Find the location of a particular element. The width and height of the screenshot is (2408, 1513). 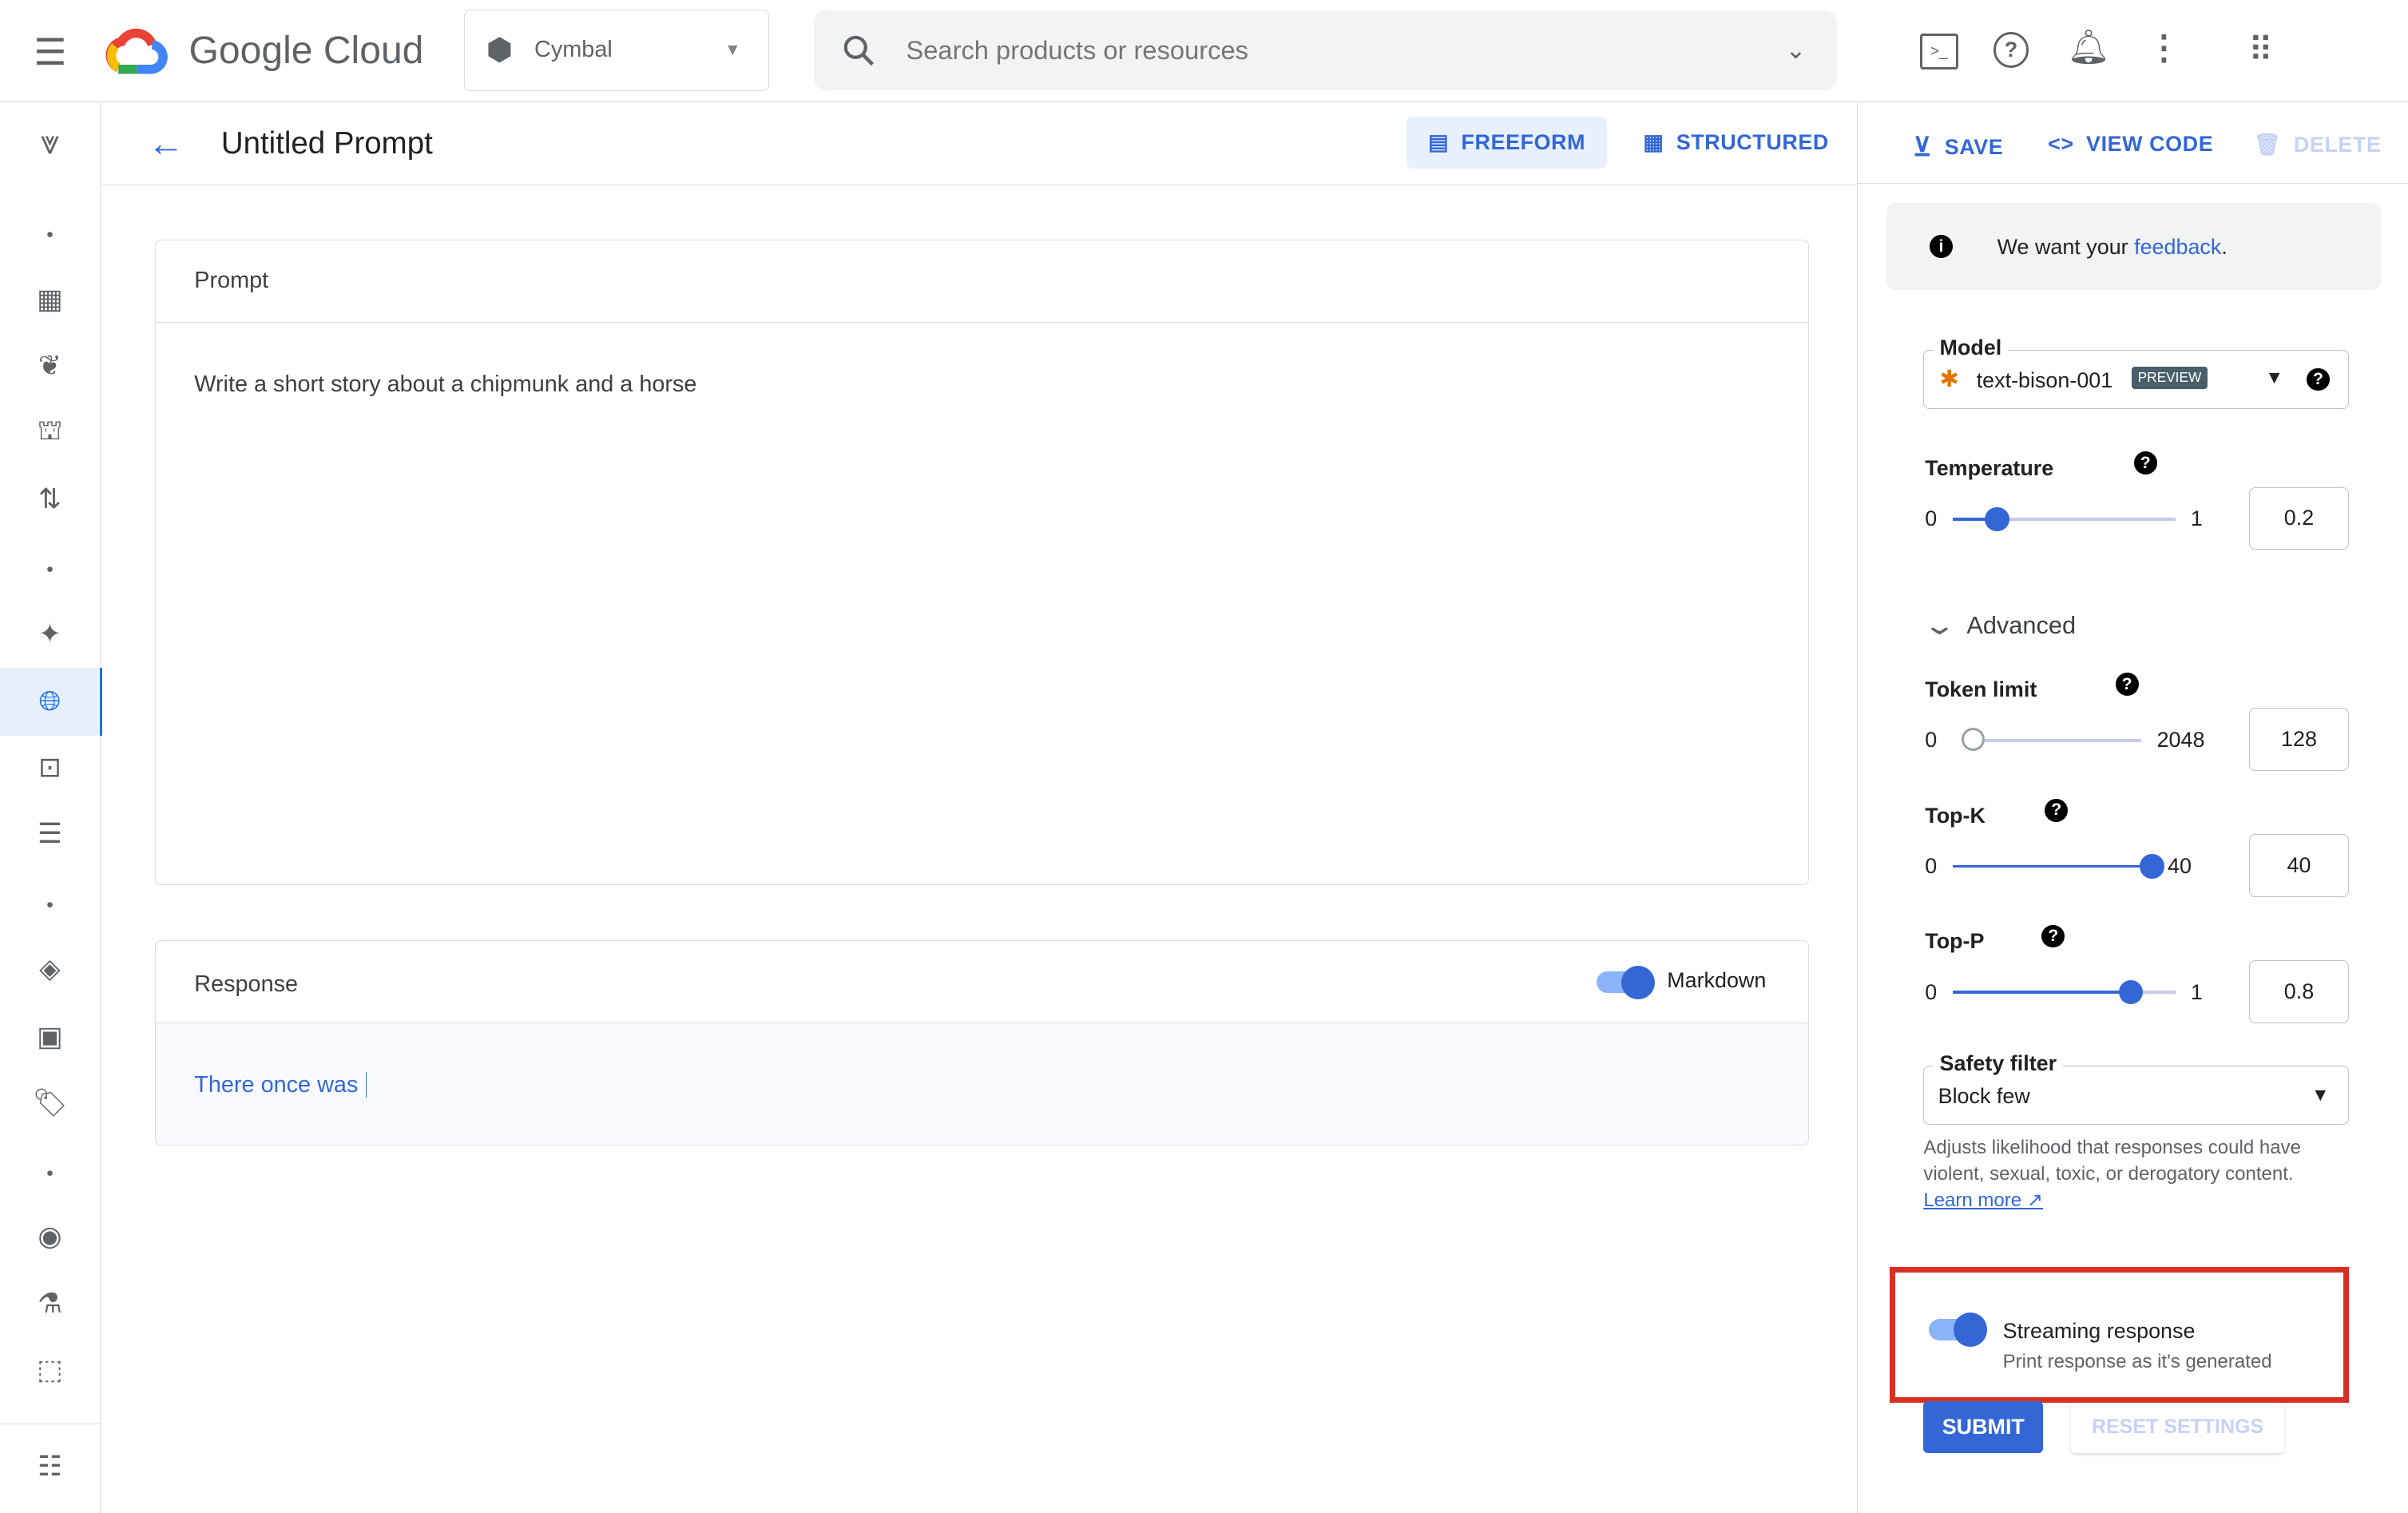

token-limit-control: Token limit ? 0 2048 128 is located at coordinates (2133, 736).